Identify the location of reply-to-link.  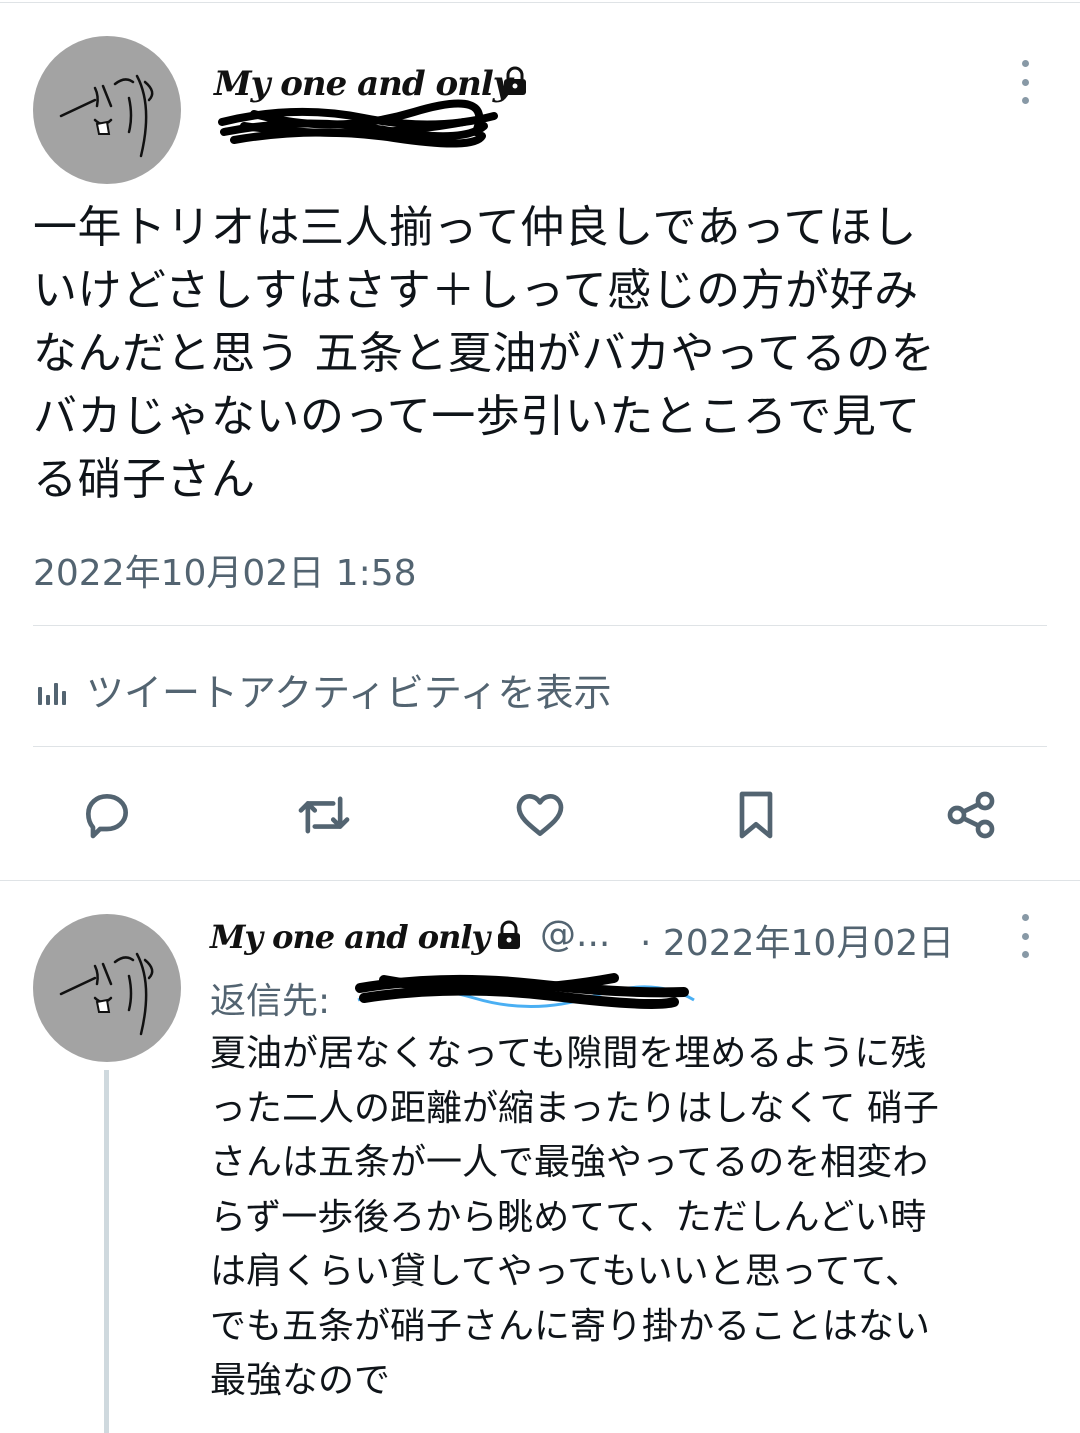
(529, 994).